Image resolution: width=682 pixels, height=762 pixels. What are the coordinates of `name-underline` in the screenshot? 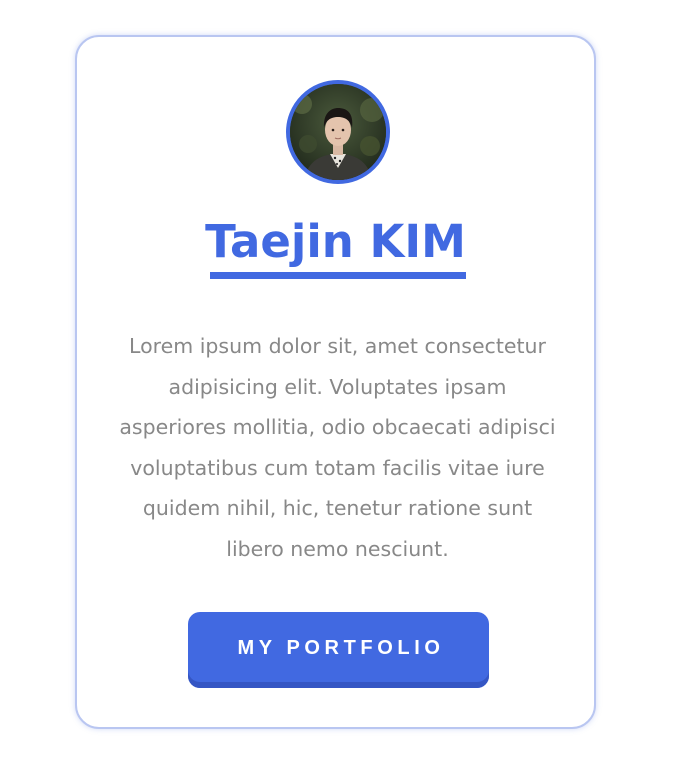 It's located at (338, 275).